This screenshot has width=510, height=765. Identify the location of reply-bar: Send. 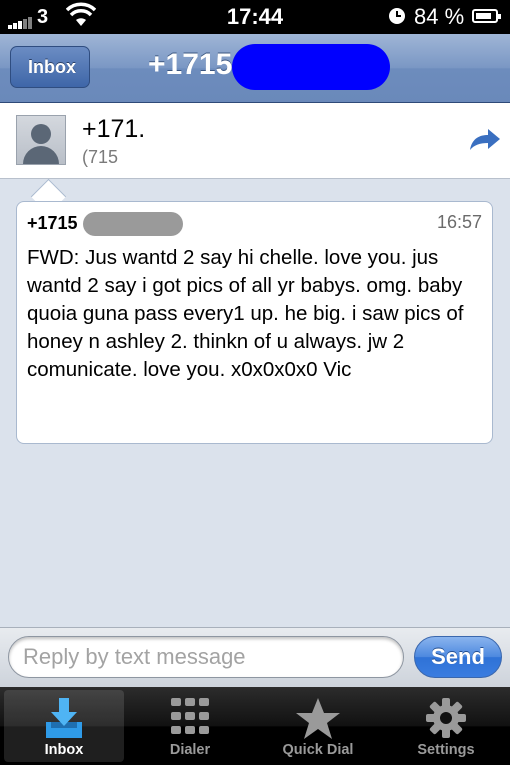
(255, 657).